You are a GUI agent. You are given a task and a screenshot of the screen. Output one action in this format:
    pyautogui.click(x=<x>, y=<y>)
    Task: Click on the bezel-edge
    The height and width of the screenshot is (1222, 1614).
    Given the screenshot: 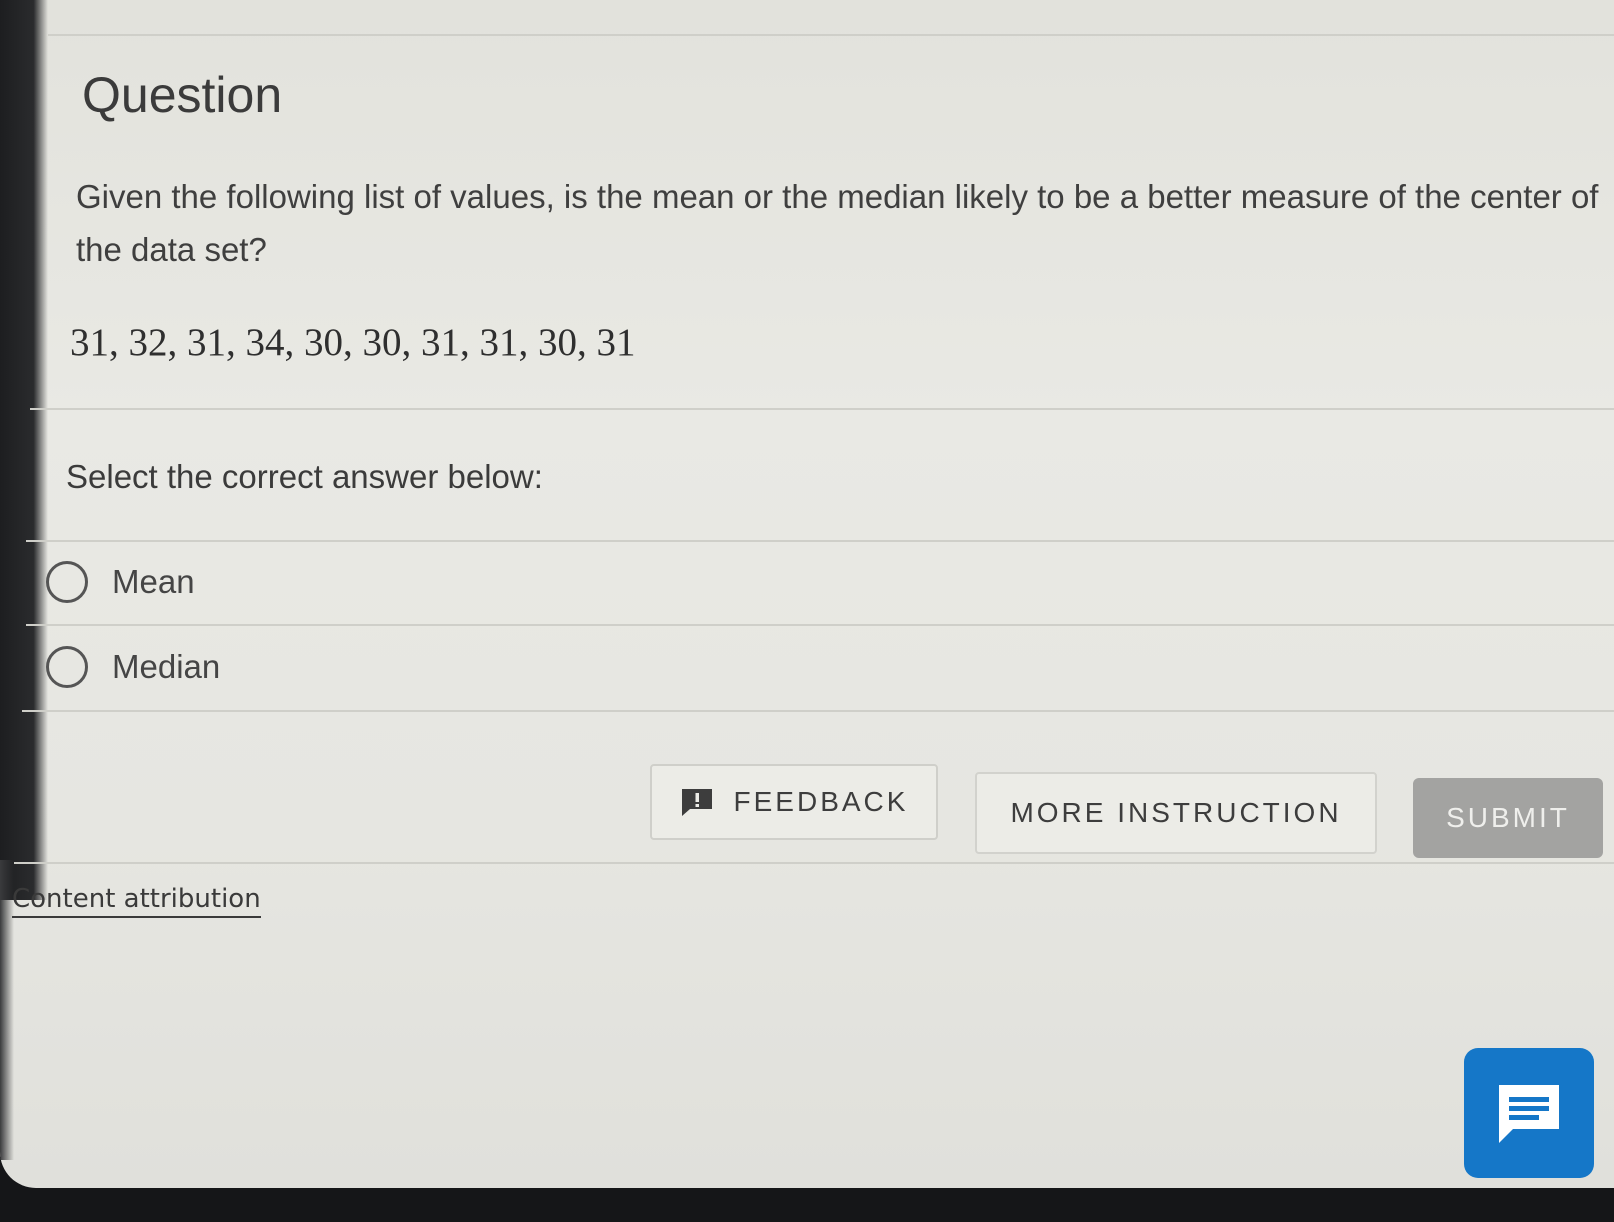 What is the action you would take?
    pyautogui.click(x=24, y=450)
    